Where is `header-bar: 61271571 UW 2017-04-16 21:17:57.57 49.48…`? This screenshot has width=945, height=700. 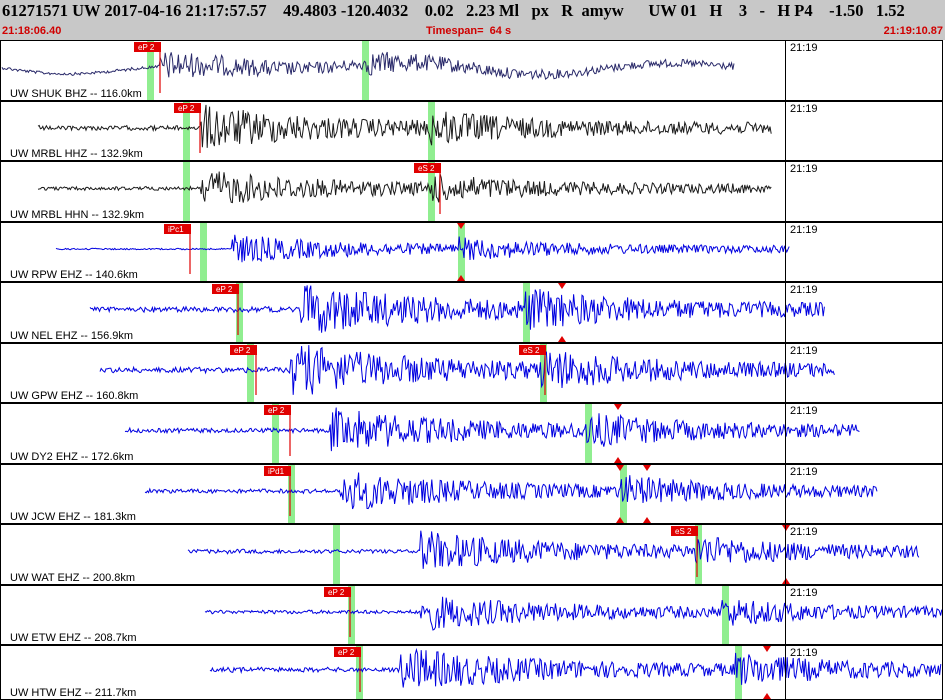 header-bar: 61271571 UW 2017-04-16 21:17:57.57 49.48… is located at coordinates (472, 20).